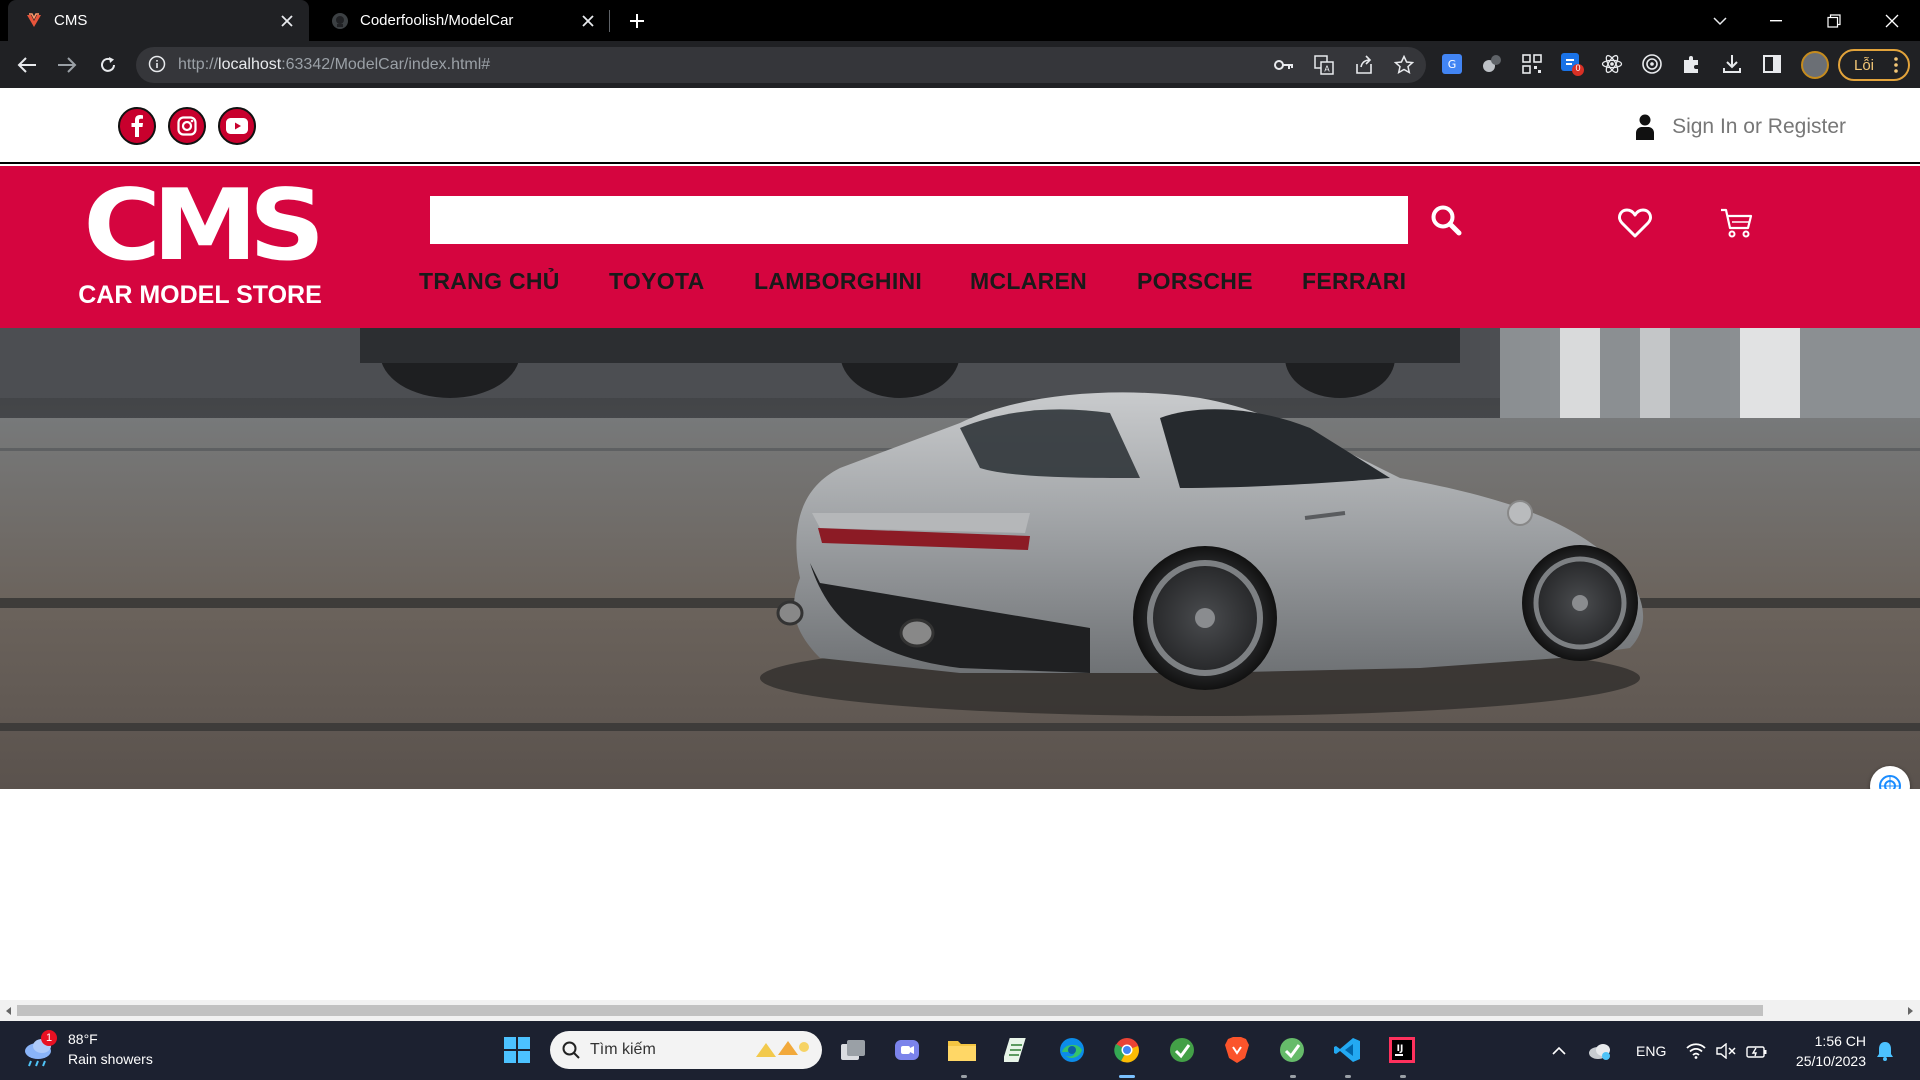 The height and width of the screenshot is (1080, 1920). I want to click on translate-icon: A, so click(1324, 65).